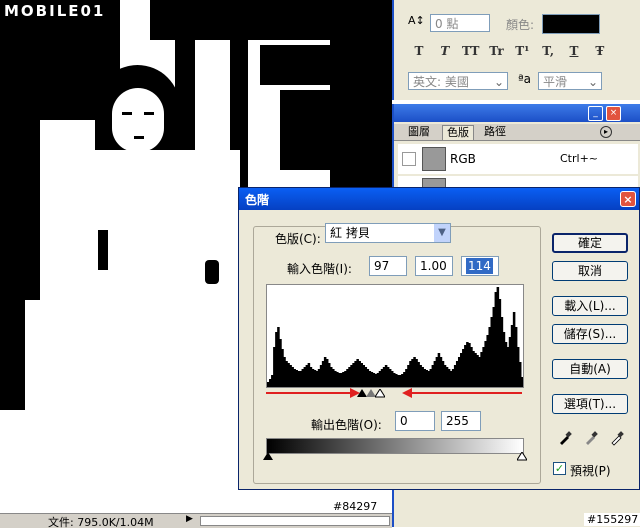 The image size is (640, 530). What do you see at coordinates (441, 82) in the screenshot?
I see `language-value: 英文: 美國` at bounding box center [441, 82].